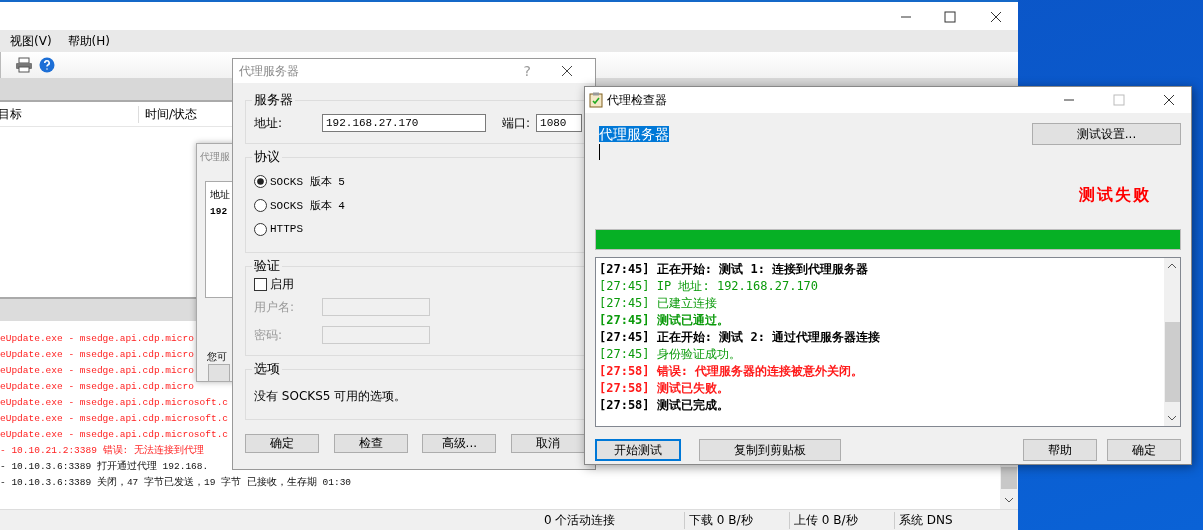 This screenshot has width=1203, height=530. What do you see at coordinates (842, 520) in the screenshot?
I see `status-text: 上传 0 B/秒` at bounding box center [842, 520].